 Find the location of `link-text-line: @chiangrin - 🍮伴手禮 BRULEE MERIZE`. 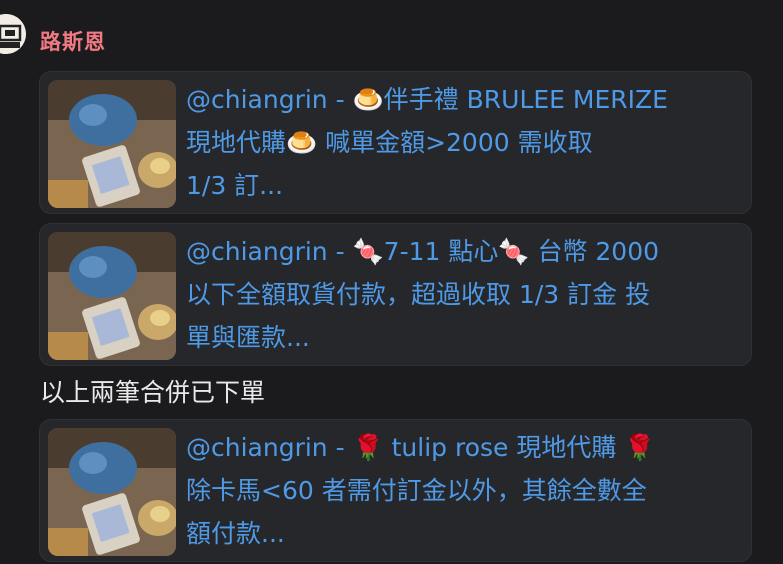

link-text-line: @chiangrin - 🍮伴手禮 BRULEE MERIZE is located at coordinates (459, 99).